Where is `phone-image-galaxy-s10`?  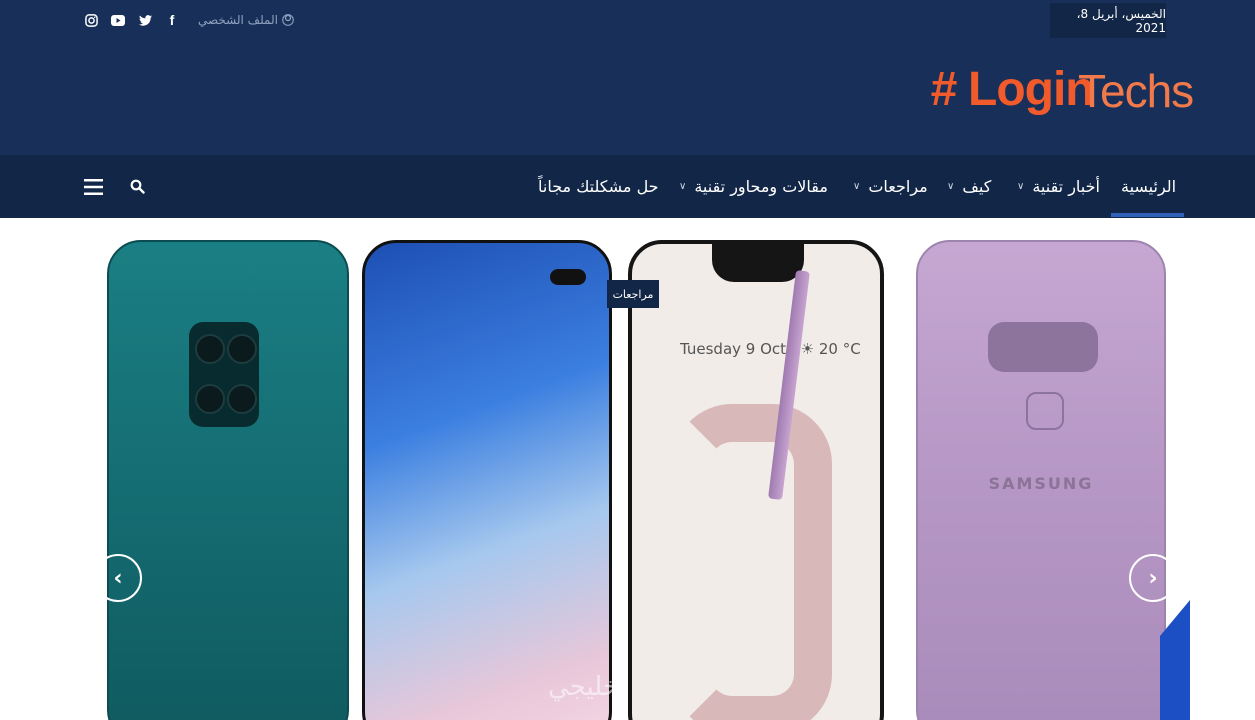
phone-image-galaxy-s10 is located at coordinates (487, 480).